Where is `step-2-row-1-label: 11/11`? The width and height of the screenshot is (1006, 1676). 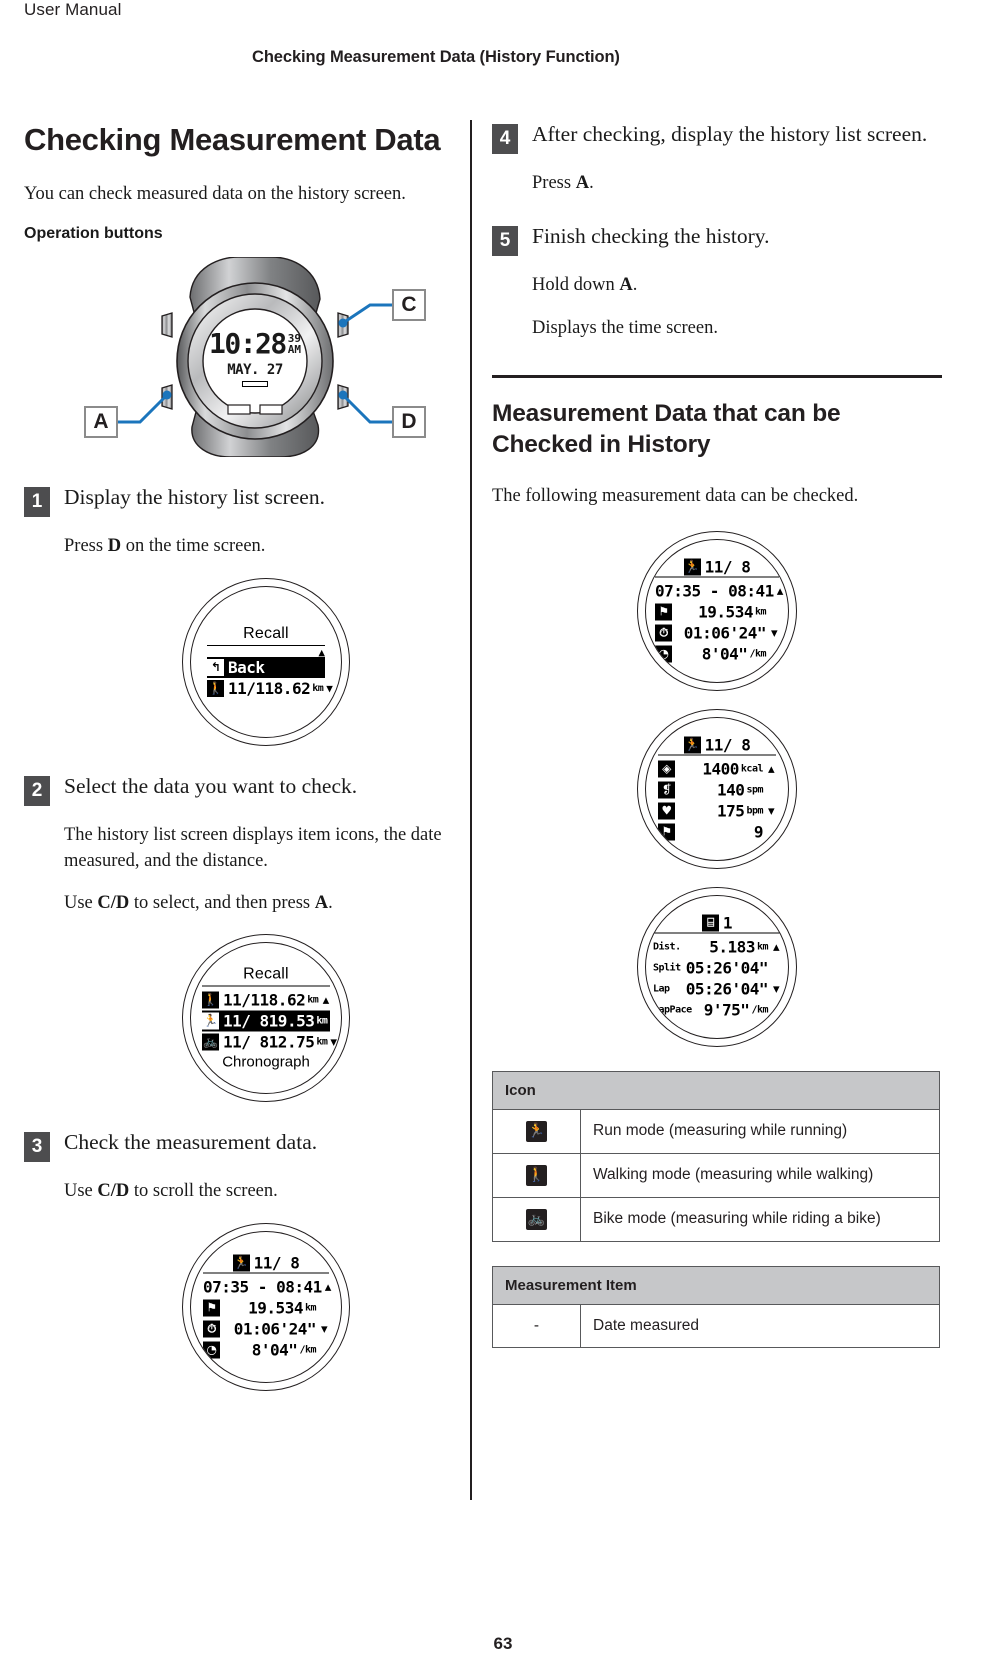 step-2-row-1-label: 11/11 is located at coordinates (246, 1000).